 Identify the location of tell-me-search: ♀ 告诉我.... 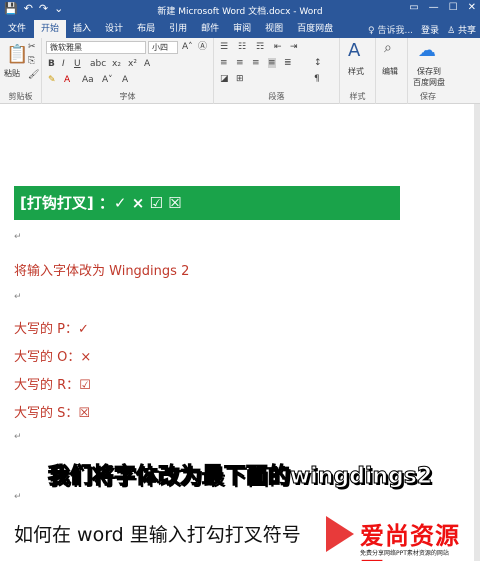
(390, 29).